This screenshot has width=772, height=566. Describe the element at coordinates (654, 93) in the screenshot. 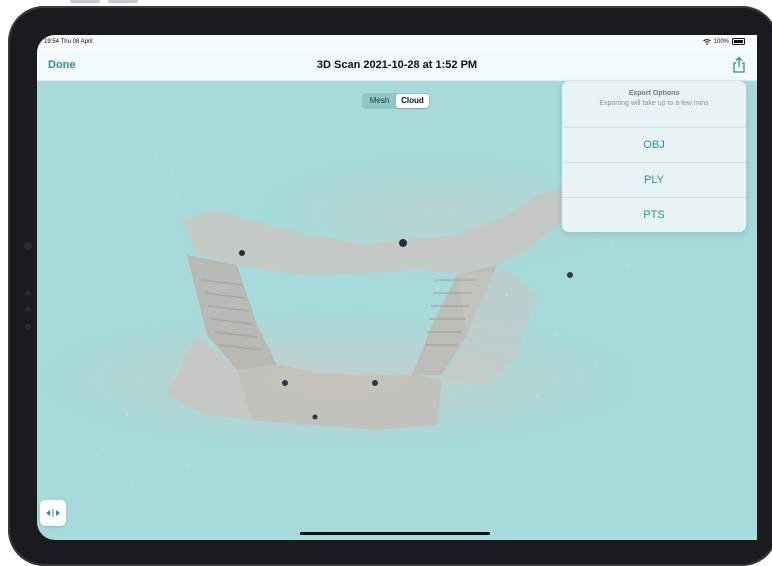

I see `popover-title: Export Options` at that location.